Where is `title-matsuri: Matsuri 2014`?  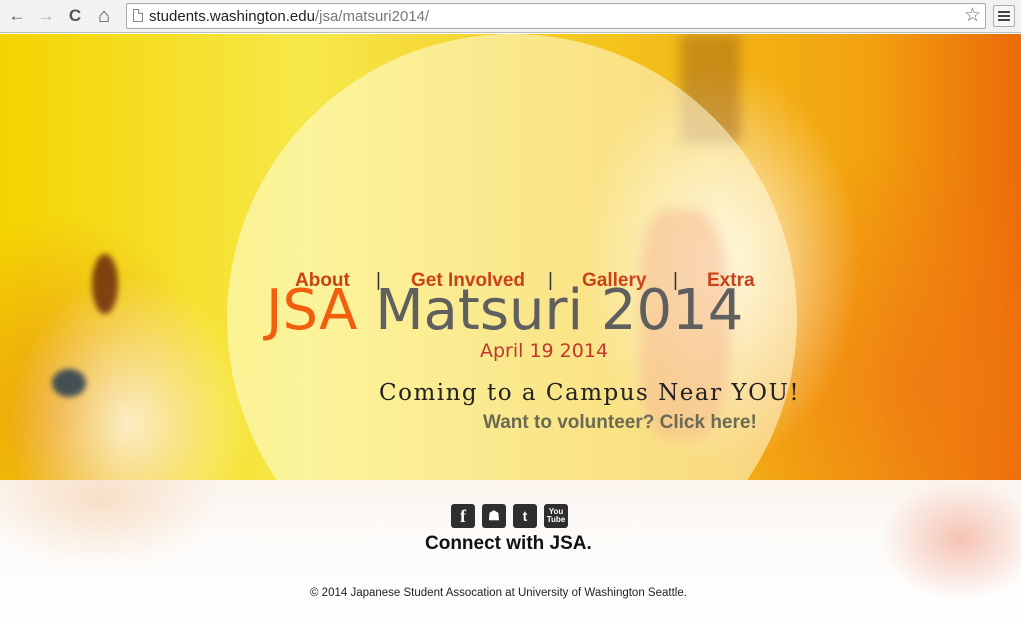 title-matsuri: Matsuri 2014 is located at coordinates (550, 310).